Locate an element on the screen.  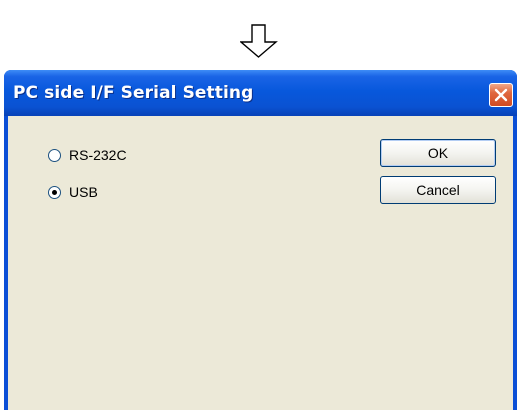
option-label-usb: USB is located at coordinates (83, 192).